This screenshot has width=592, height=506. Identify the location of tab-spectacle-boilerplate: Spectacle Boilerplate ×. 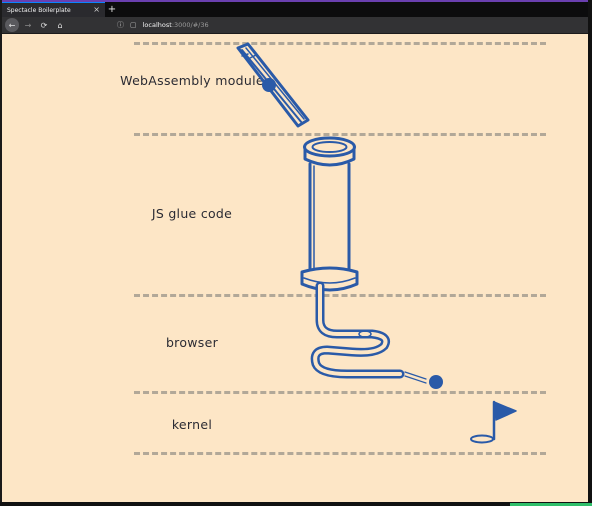
(53, 9).